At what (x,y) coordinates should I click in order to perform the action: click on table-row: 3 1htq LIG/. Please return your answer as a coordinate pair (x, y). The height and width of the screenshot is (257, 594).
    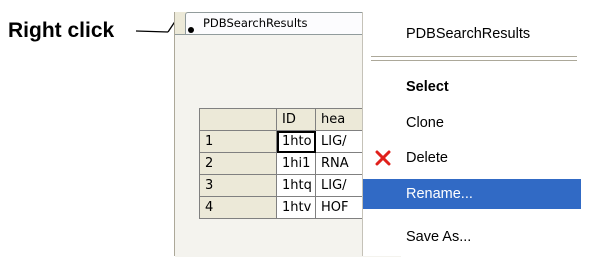
    Looking at the image, I should click on (287, 185).